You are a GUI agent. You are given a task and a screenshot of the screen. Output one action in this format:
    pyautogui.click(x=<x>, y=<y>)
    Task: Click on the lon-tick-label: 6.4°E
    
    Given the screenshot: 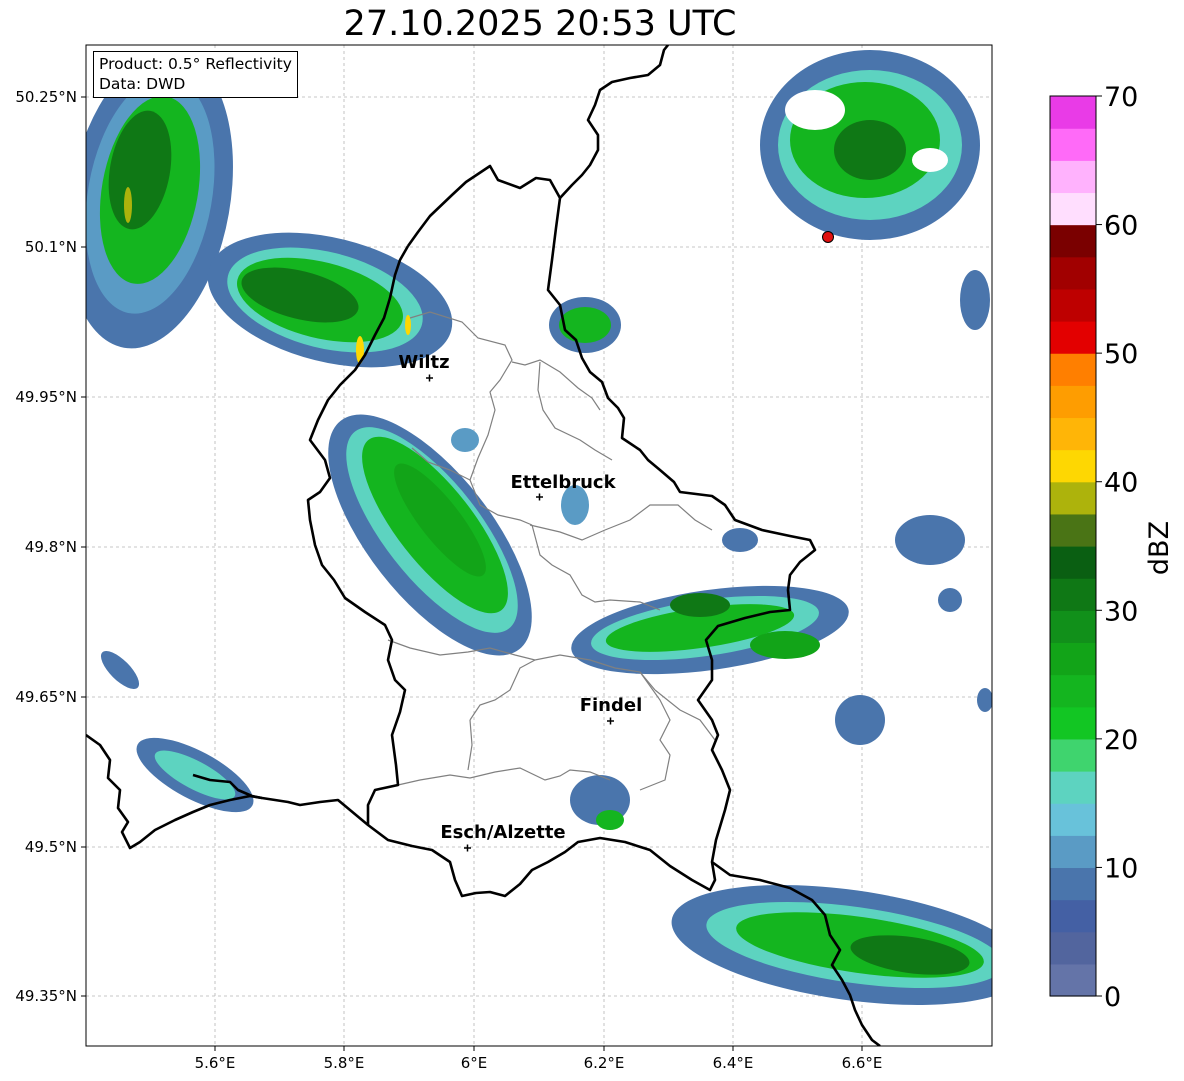 What is the action you would take?
    pyautogui.click(x=733, y=1063)
    